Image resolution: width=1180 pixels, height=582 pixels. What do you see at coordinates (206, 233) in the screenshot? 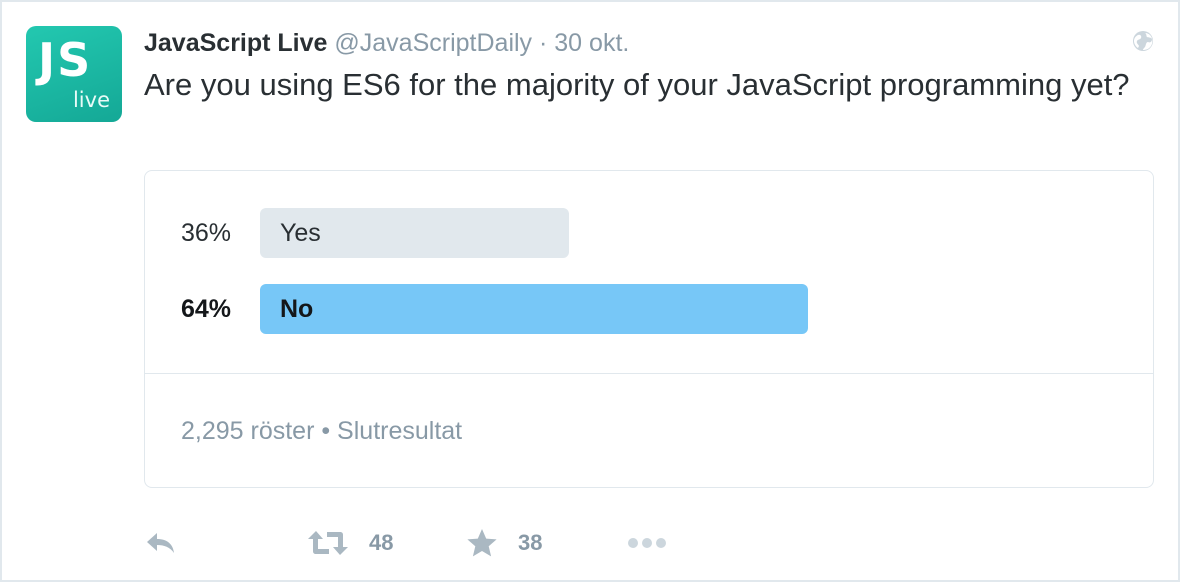
I see `poll-option-percent: 36%` at bounding box center [206, 233].